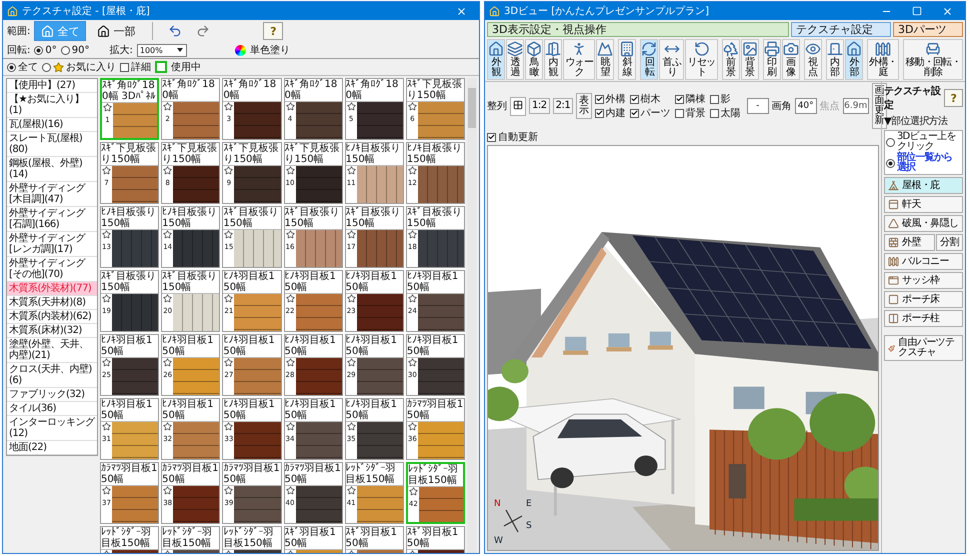 The image size is (970, 556). Describe the element at coordinates (813, 59) in the screenshot. I see `tool-button: 視点` at that location.